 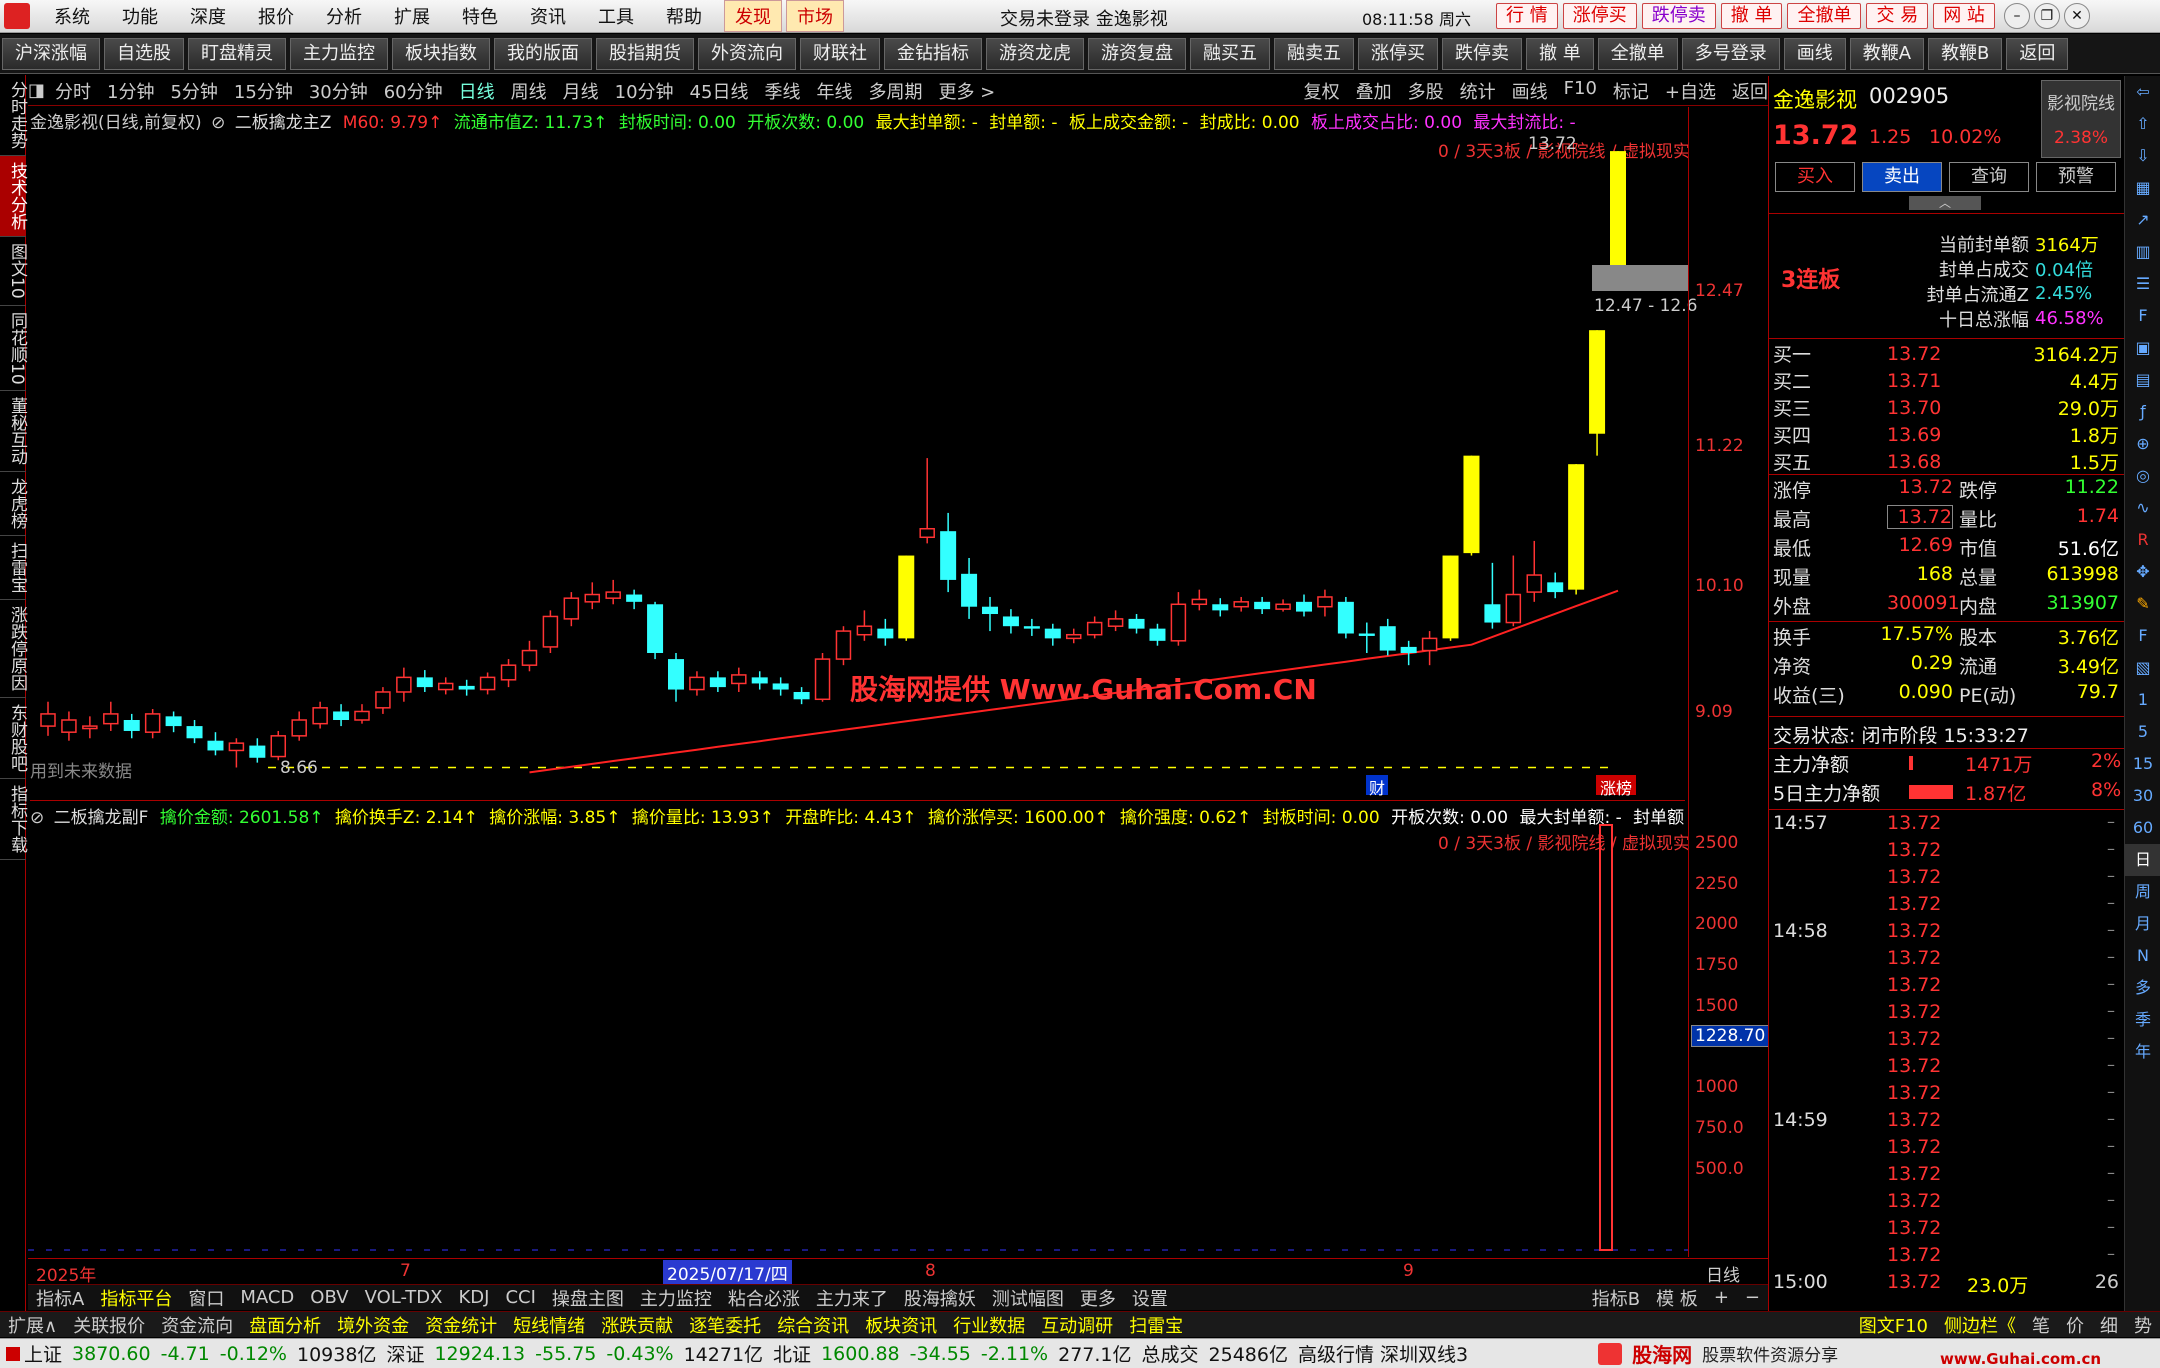 I want to click on period-tab-12: 年线, so click(x=834, y=91).